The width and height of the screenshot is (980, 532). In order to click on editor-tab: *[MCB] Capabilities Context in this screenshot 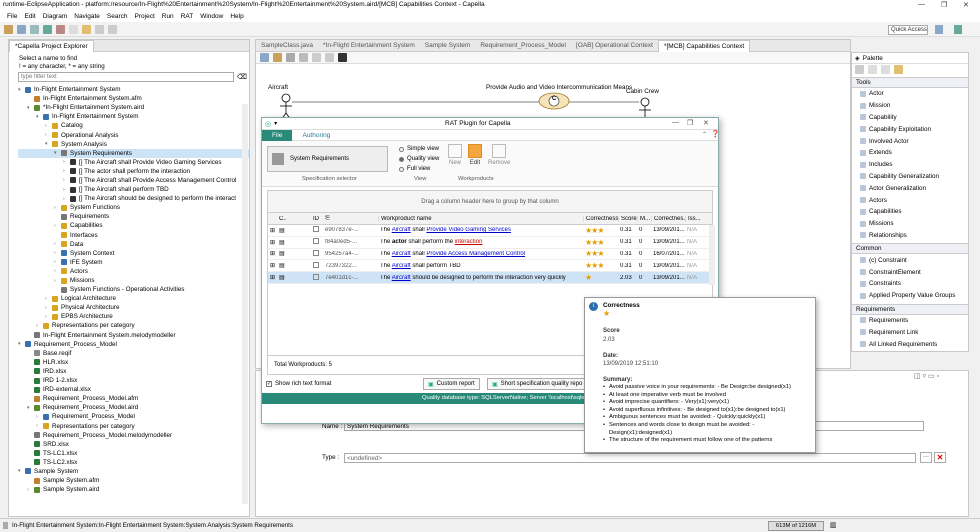, I will do `click(704, 45)`.